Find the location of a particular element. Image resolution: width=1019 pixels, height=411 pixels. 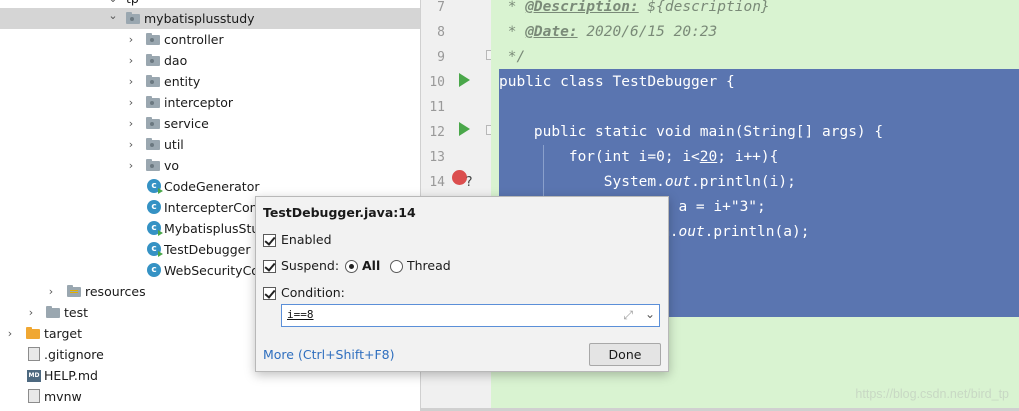

tree-item-entity: › entity is located at coordinates (210, 81).